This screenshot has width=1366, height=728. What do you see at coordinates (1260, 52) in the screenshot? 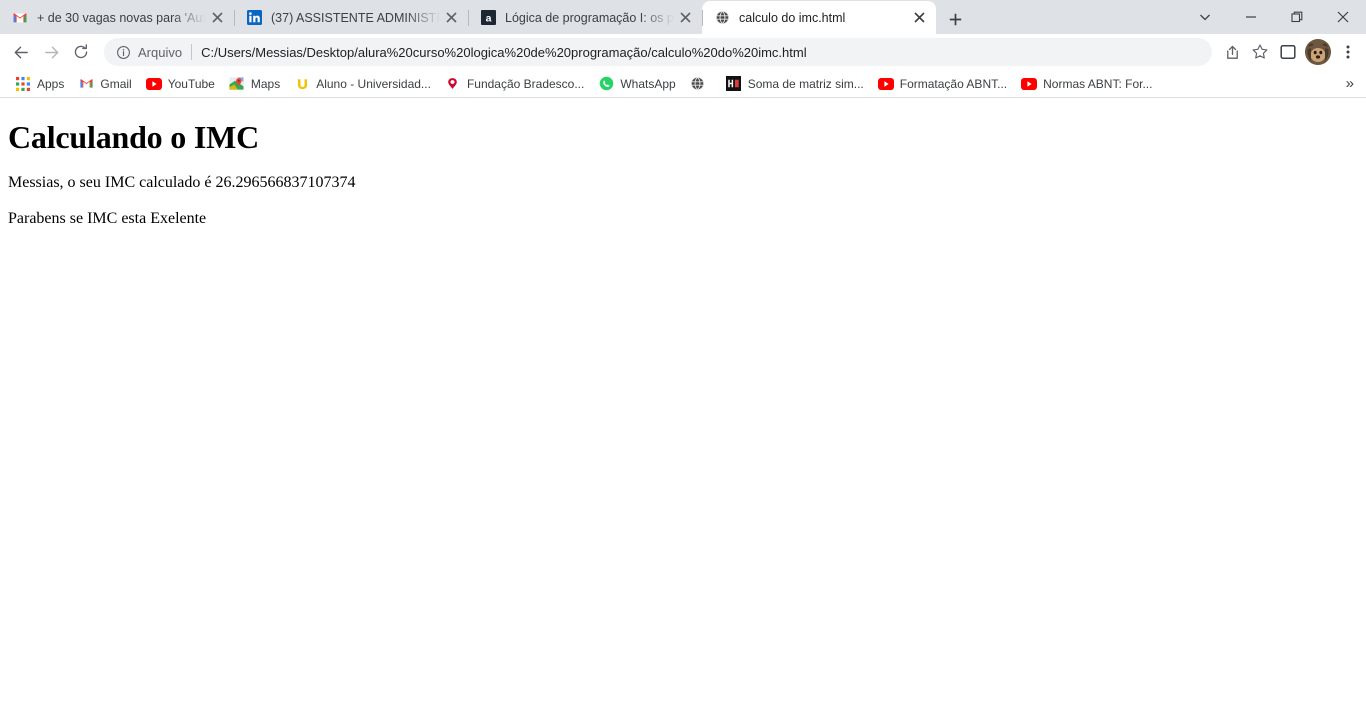
I see `star-icon` at bounding box center [1260, 52].